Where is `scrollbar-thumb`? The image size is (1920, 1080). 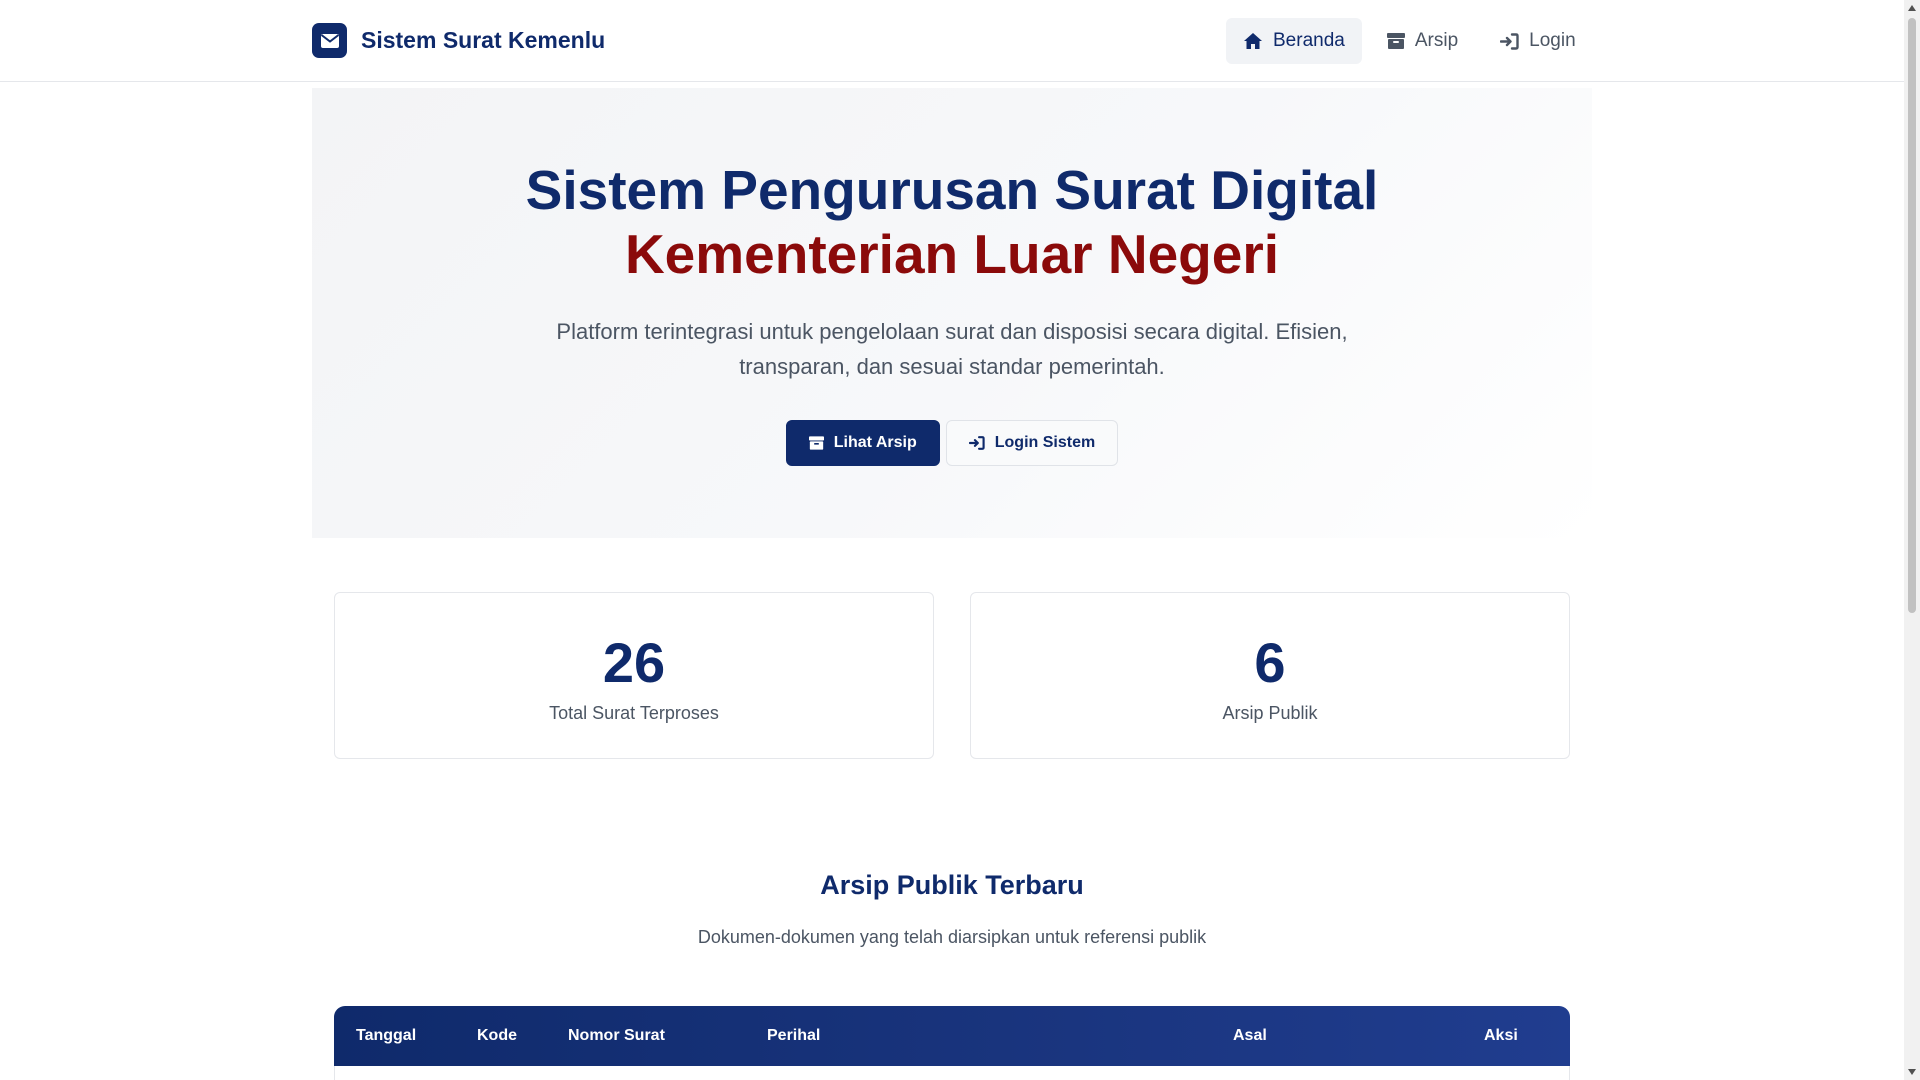 scrollbar-thumb is located at coordinates (1912, 315).